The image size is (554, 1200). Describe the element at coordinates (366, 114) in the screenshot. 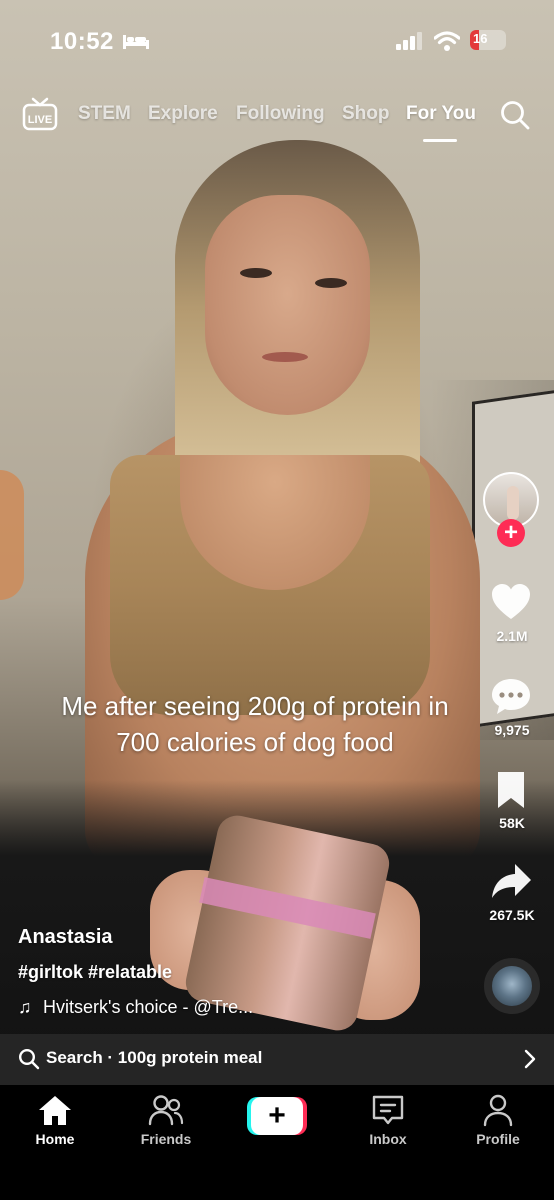

I see `tab-shop: Shop` at that location.